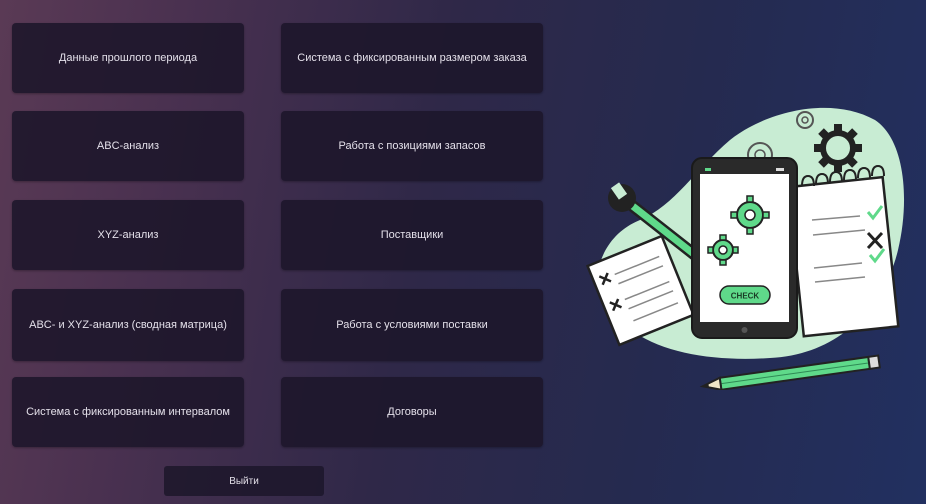 The image size is (926, 504). Describe the element at coordinates (128, 58) in the screenshot. I see `past-period-data-button: Данные прошлого периода` at that location.